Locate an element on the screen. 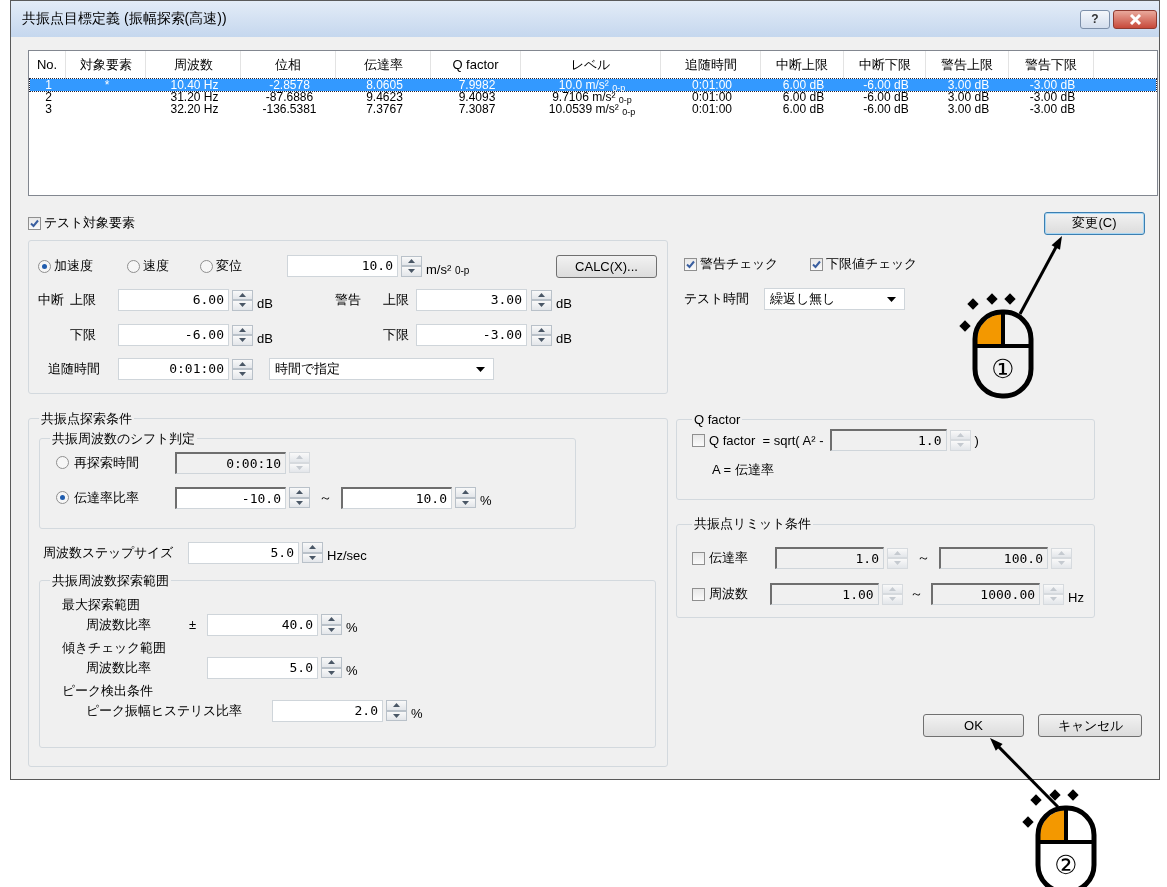 This screenshot has height=887, width=1167. number-field: 40.0 is located at coordinates (262, 624).